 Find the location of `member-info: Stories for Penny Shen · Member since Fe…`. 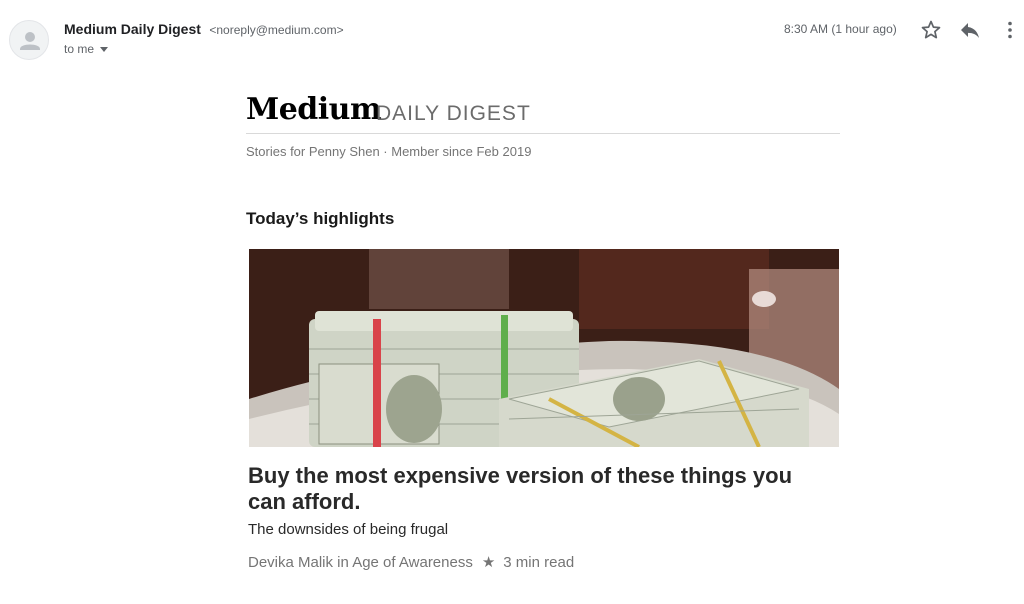

member-info: Stories for Penny Shen · Member since Fe… is located at coordinates (389, 151).